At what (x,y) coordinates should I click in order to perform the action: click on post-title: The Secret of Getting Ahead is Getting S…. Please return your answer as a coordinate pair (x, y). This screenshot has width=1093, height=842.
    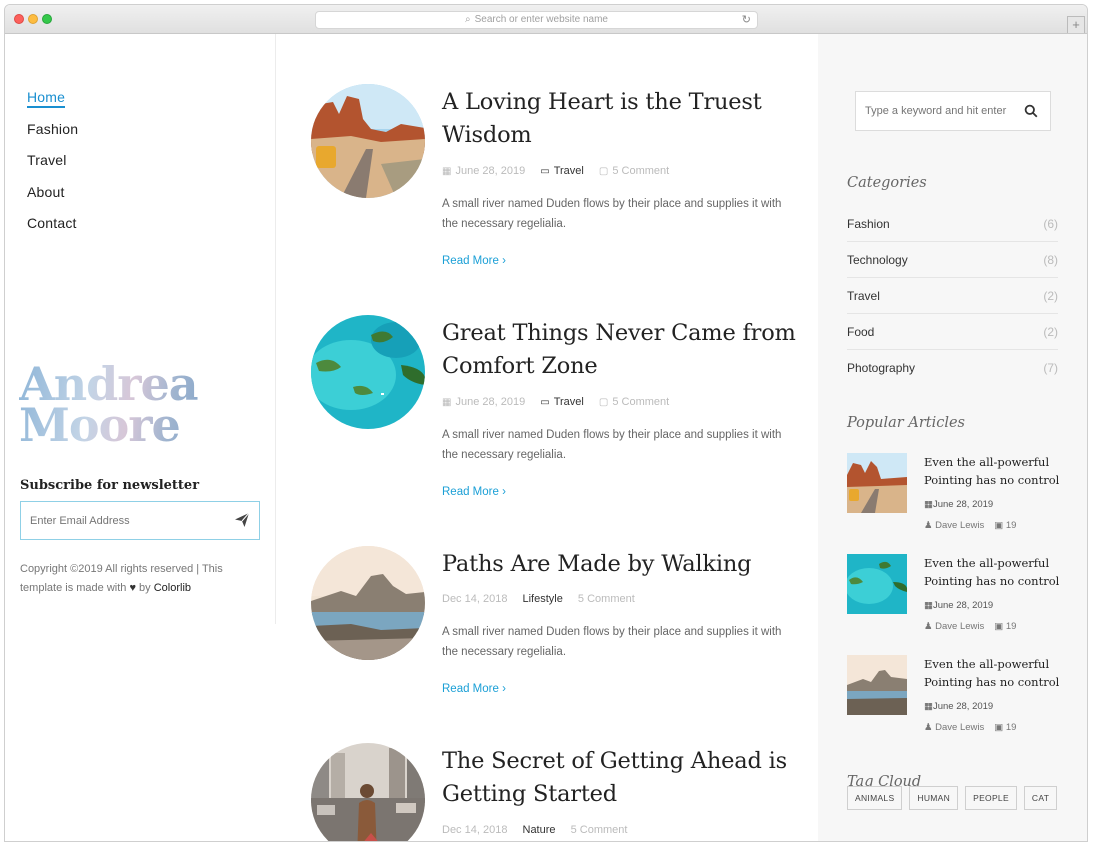
    Looking at the image, I should click on (622, 778).